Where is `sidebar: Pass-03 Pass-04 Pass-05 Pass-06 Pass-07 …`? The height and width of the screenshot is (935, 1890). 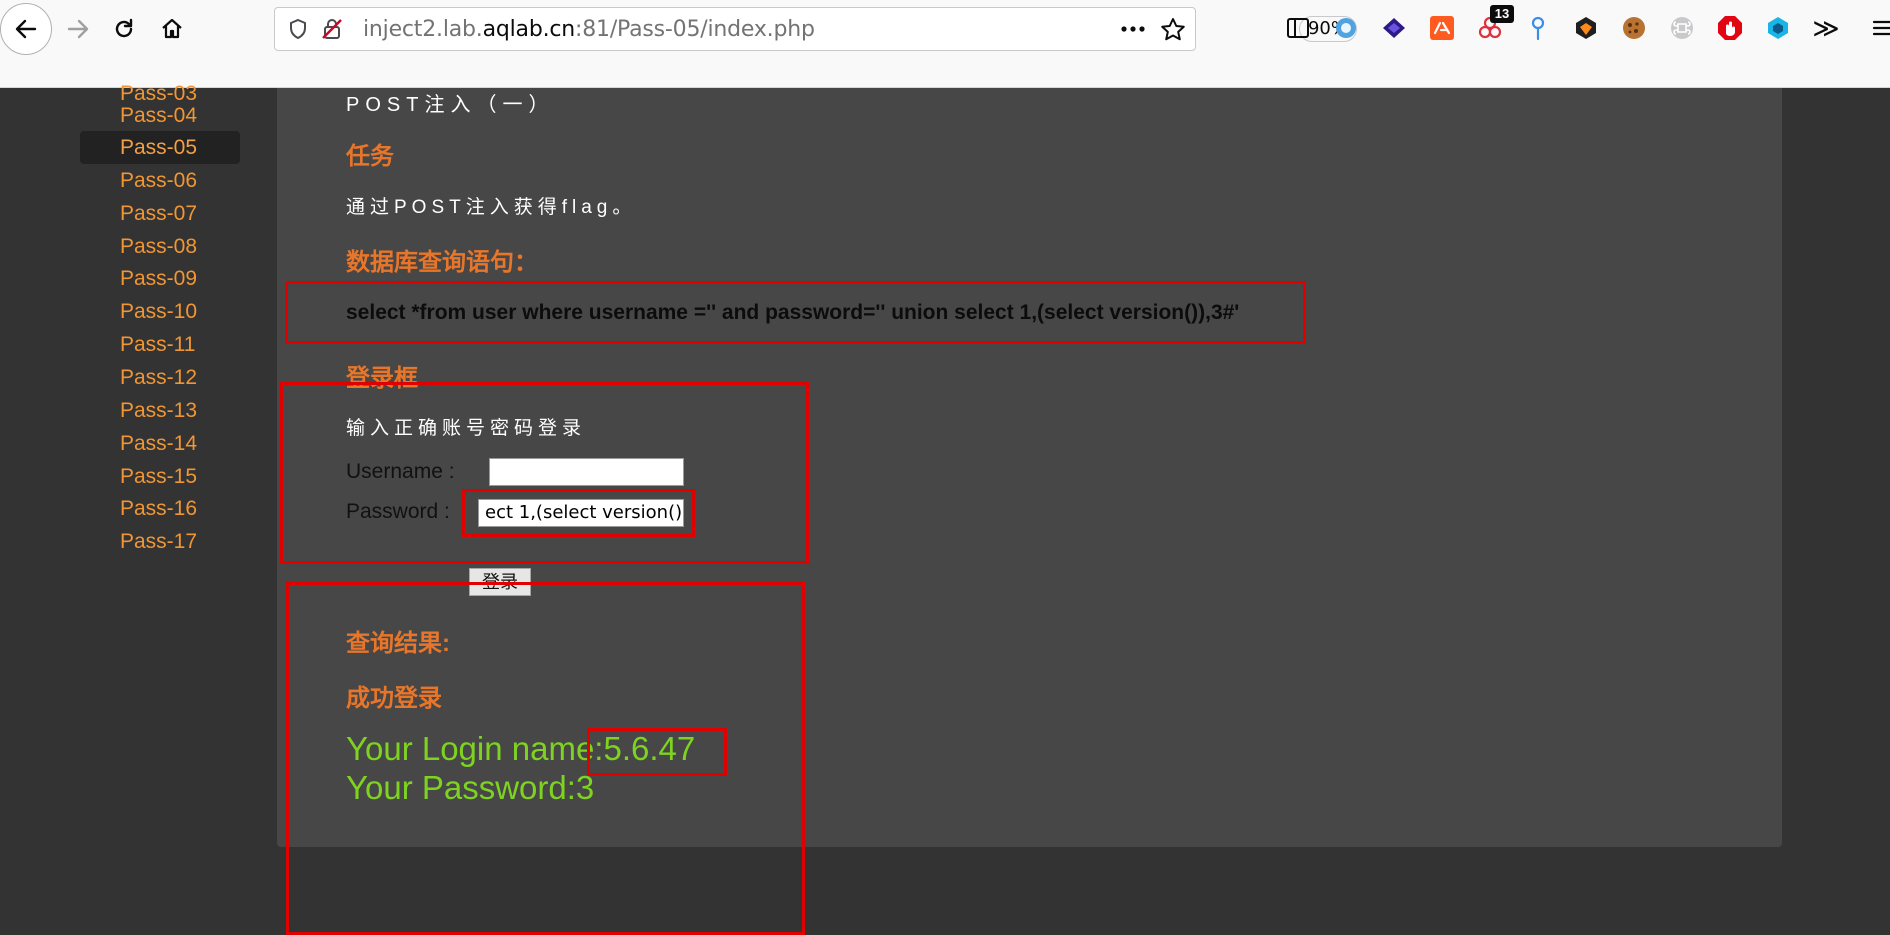
sidebar: Pass-03 Pass-04 Pass-05 Pass-06 Pass-07 … is located at coordinates (160, 471).